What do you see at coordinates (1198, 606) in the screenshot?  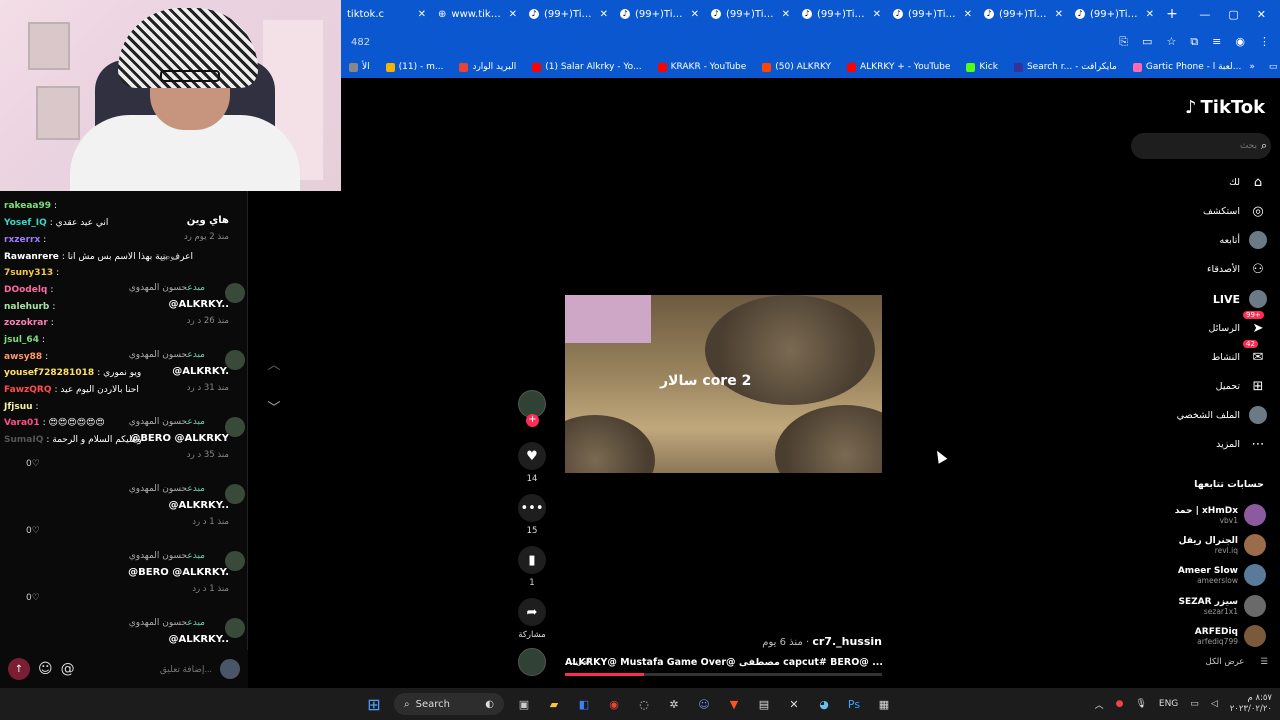 I see `following-account: SEZAR سيزر sezar1x1` at bounding box center [1198, 606].